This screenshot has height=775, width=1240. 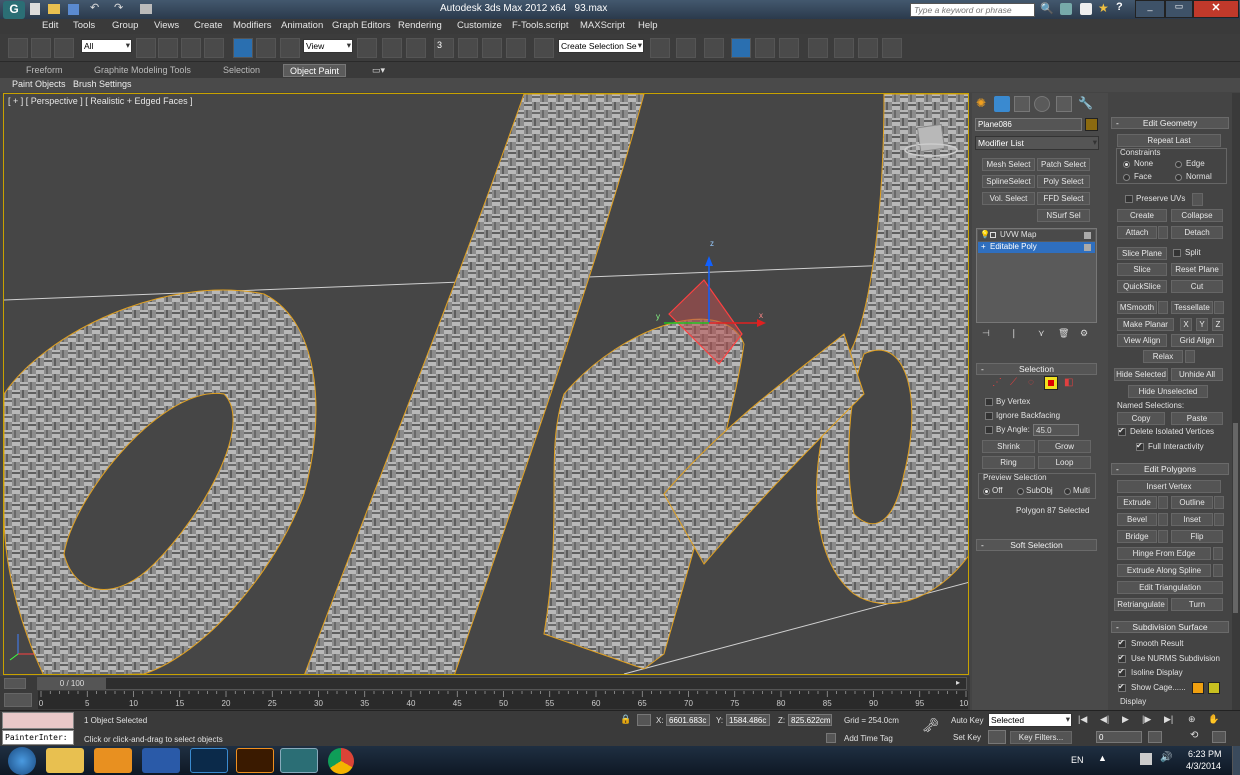 What do you see at coordinates (299, 760) in the screenshot?
I see `3dsmax-icon` at bounding box center [299, 760].